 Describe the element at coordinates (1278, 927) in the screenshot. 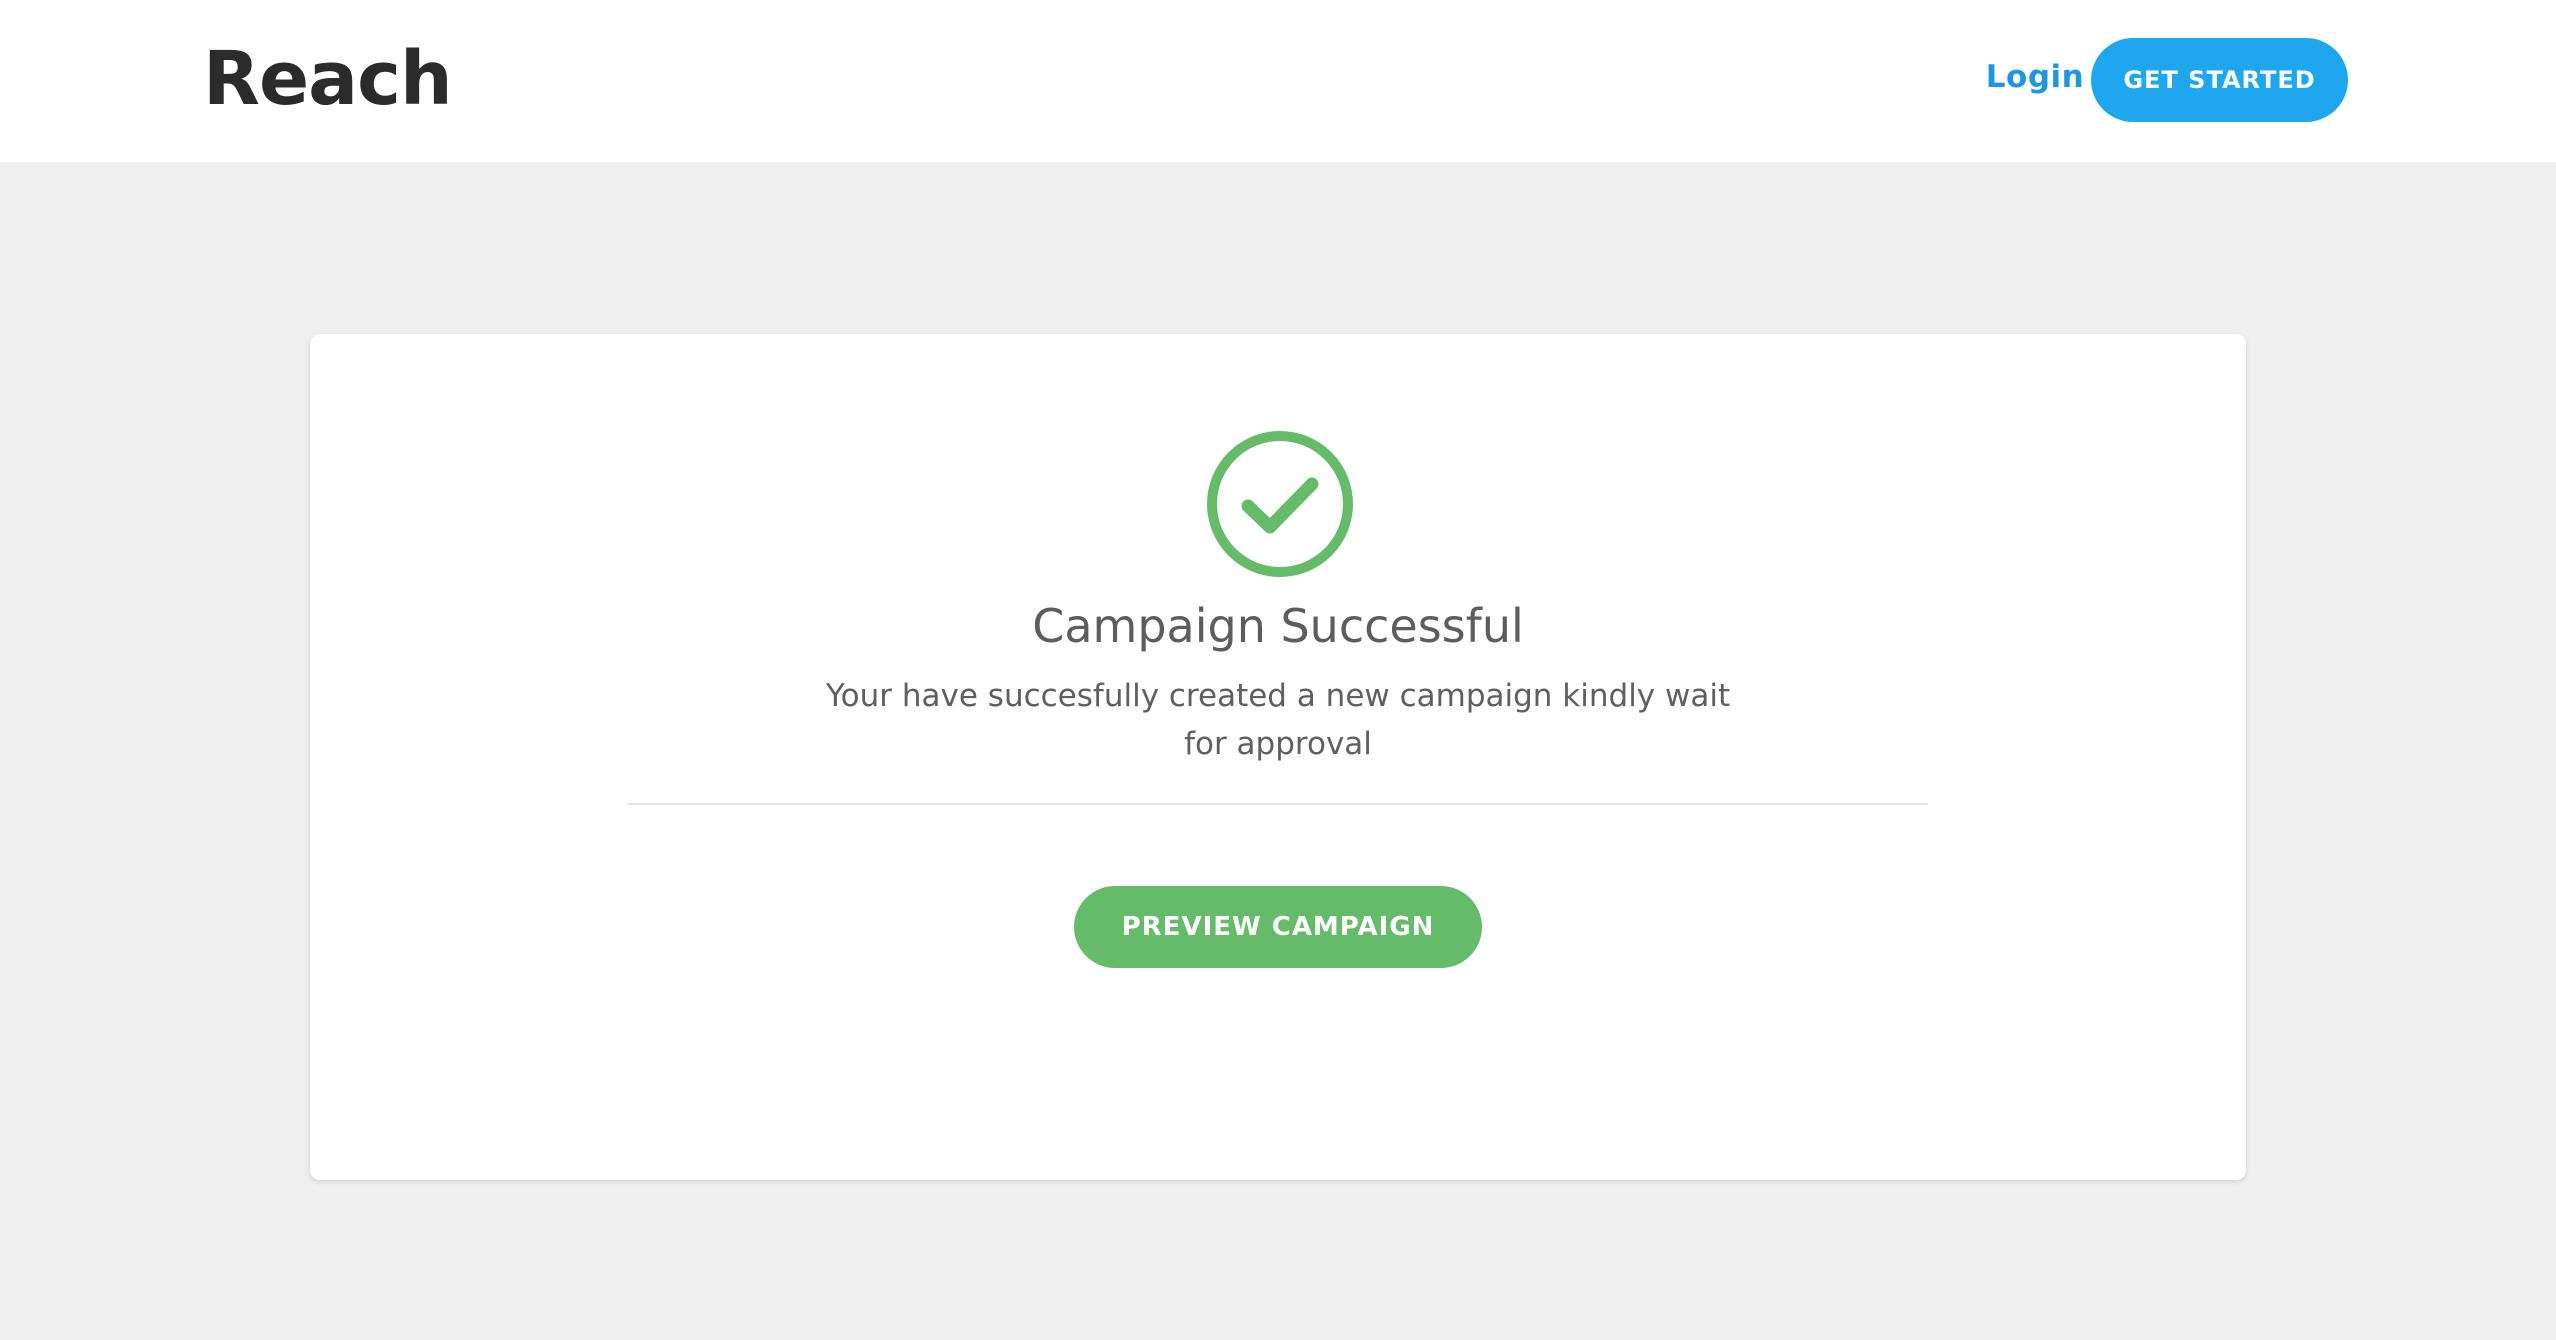

I see `preview-campaign-button: PREVIEW CAMPAIGN` at that location.